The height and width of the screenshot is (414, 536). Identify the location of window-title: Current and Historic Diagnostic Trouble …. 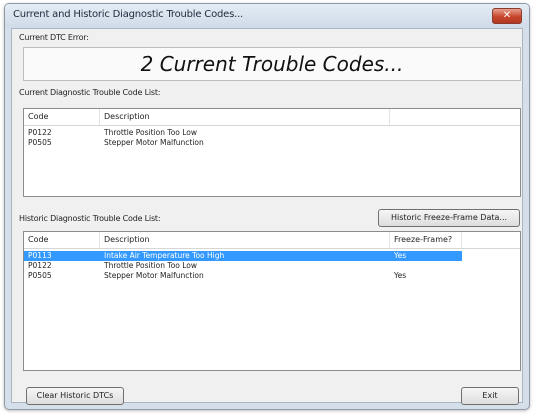
(128, 14).